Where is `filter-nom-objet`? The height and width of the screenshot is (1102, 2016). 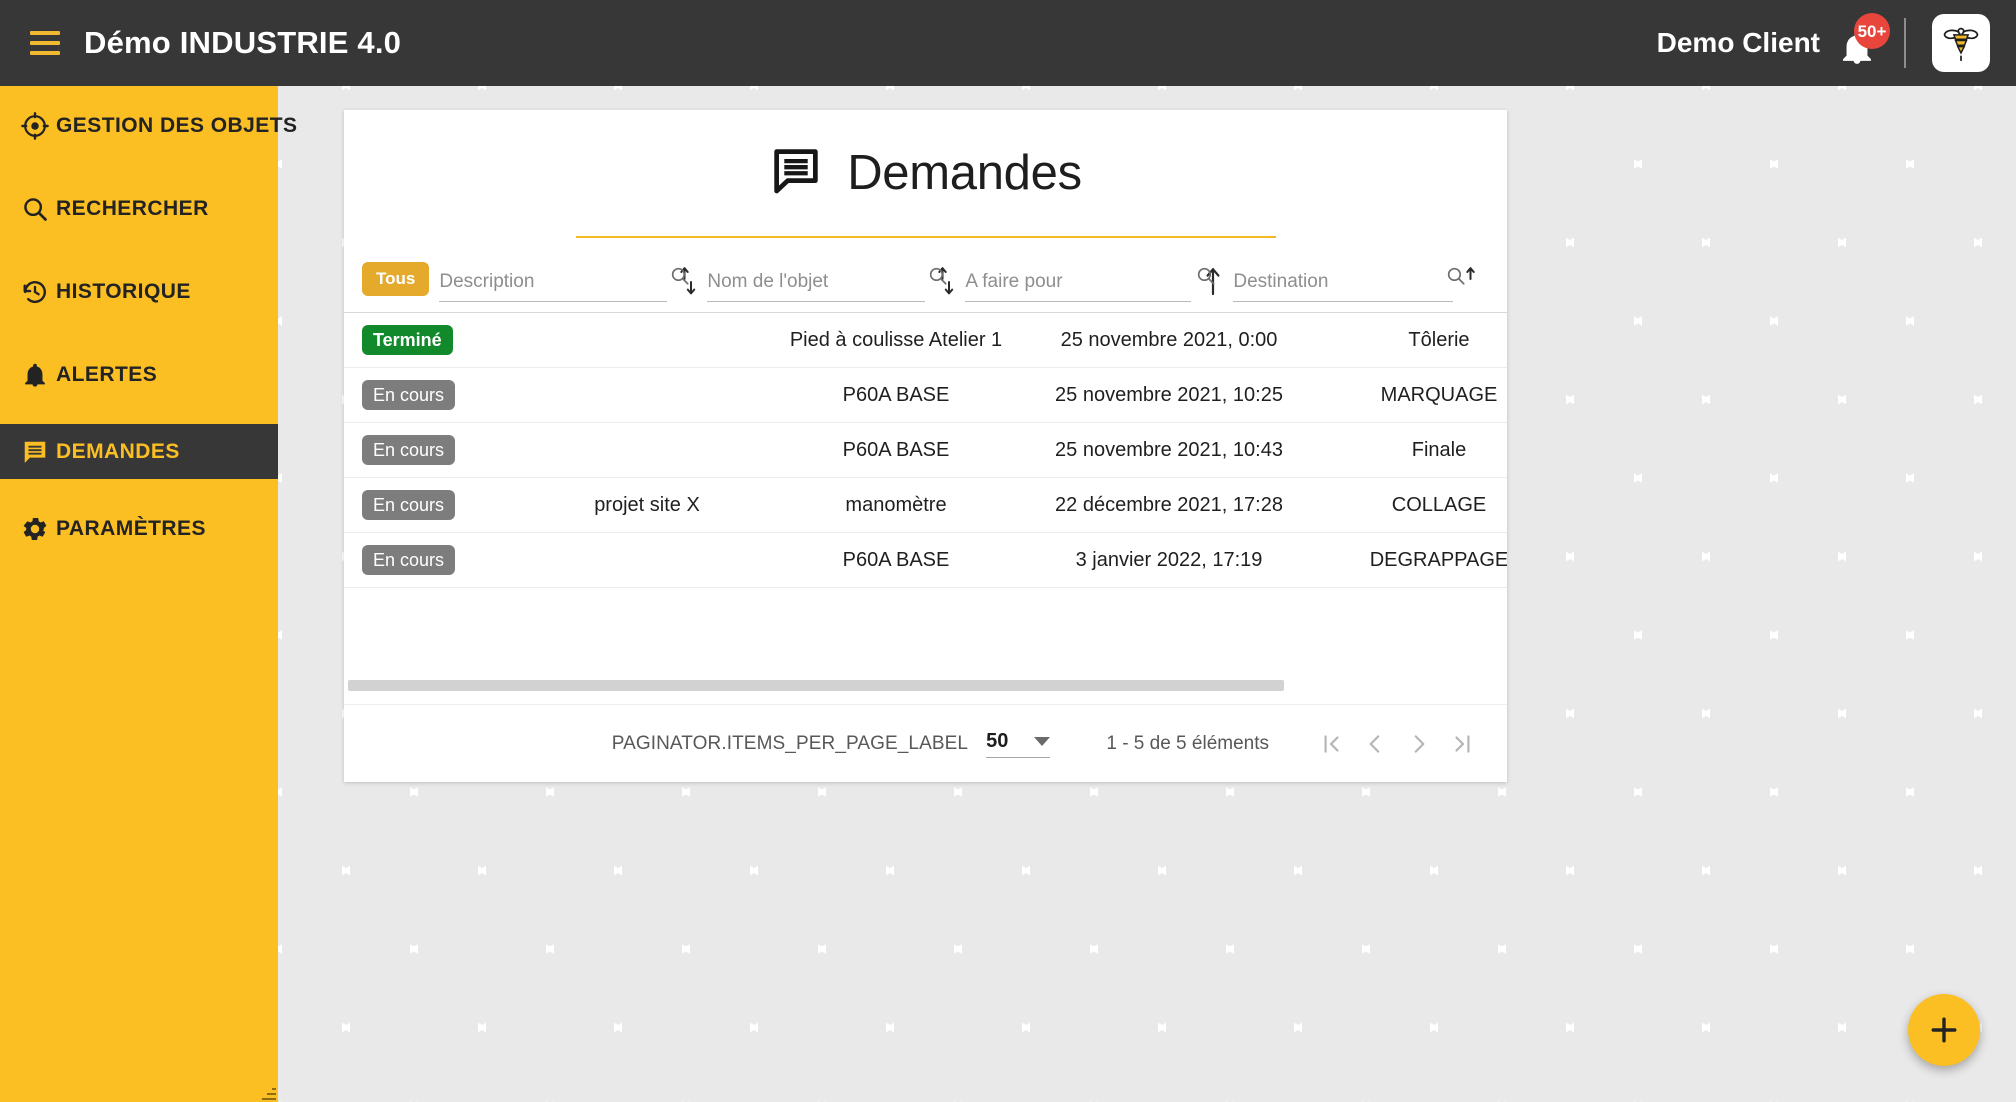
filter-nom-objet is located at coordinates (832, 284).